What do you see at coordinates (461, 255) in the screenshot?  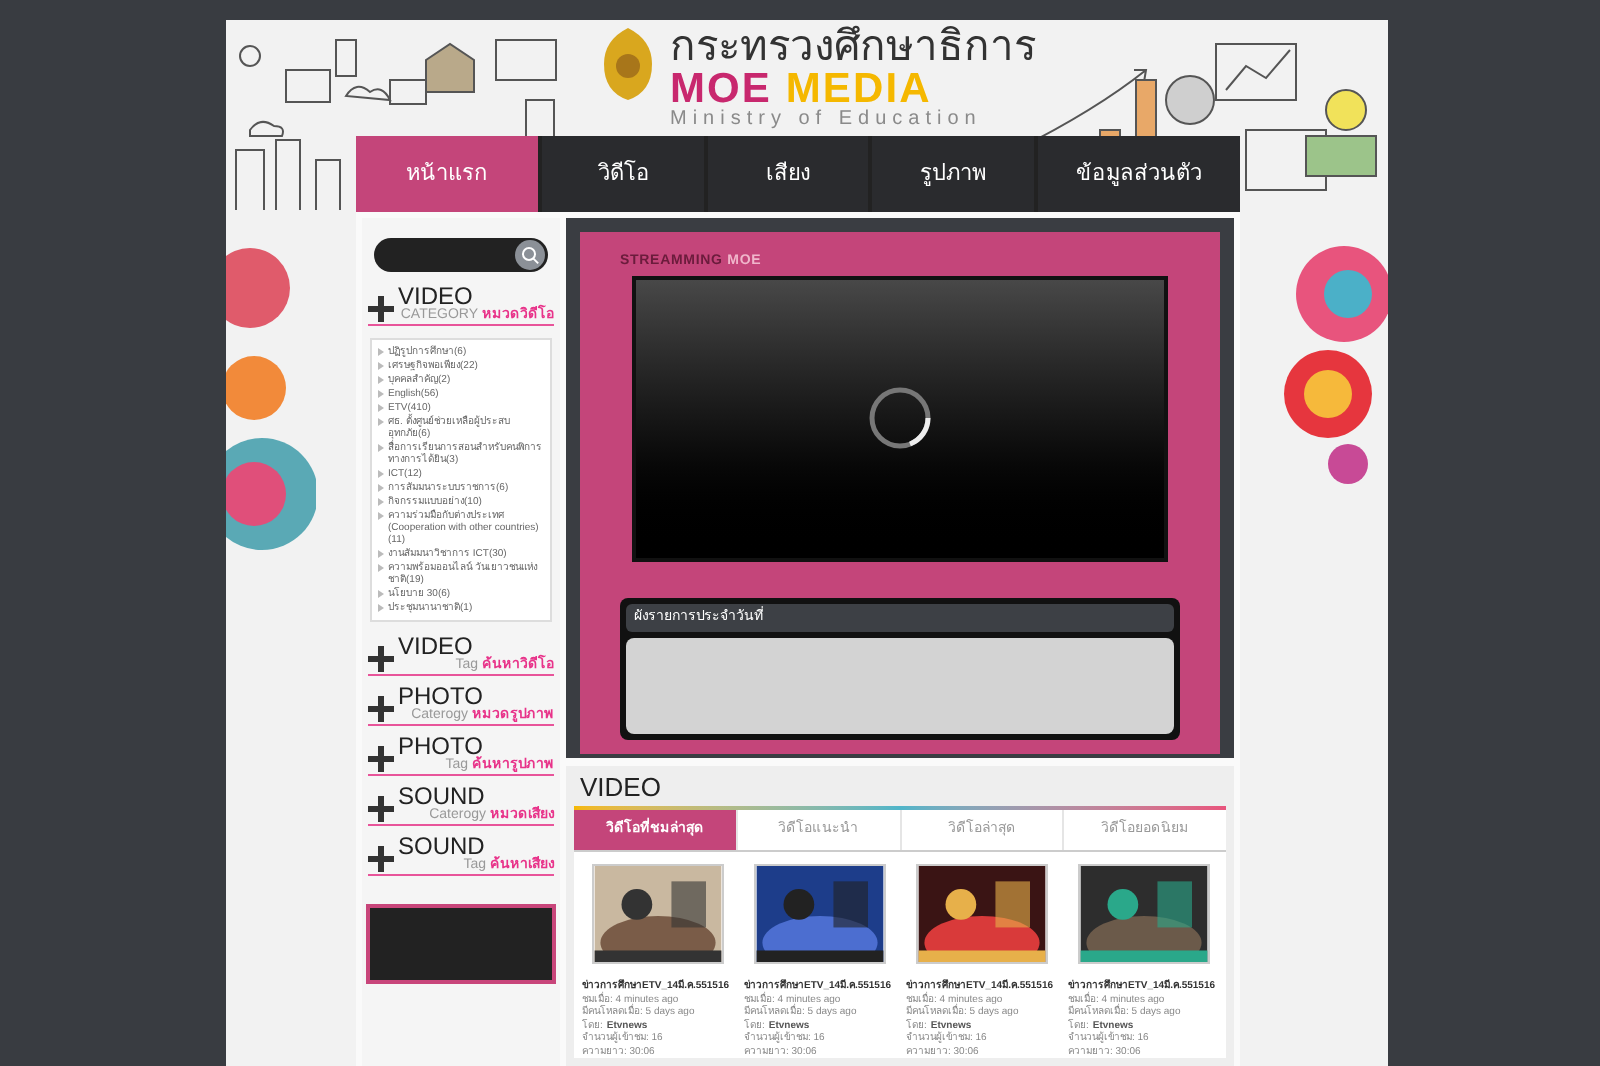 I see `search-field` at bounding box center [461, 255].